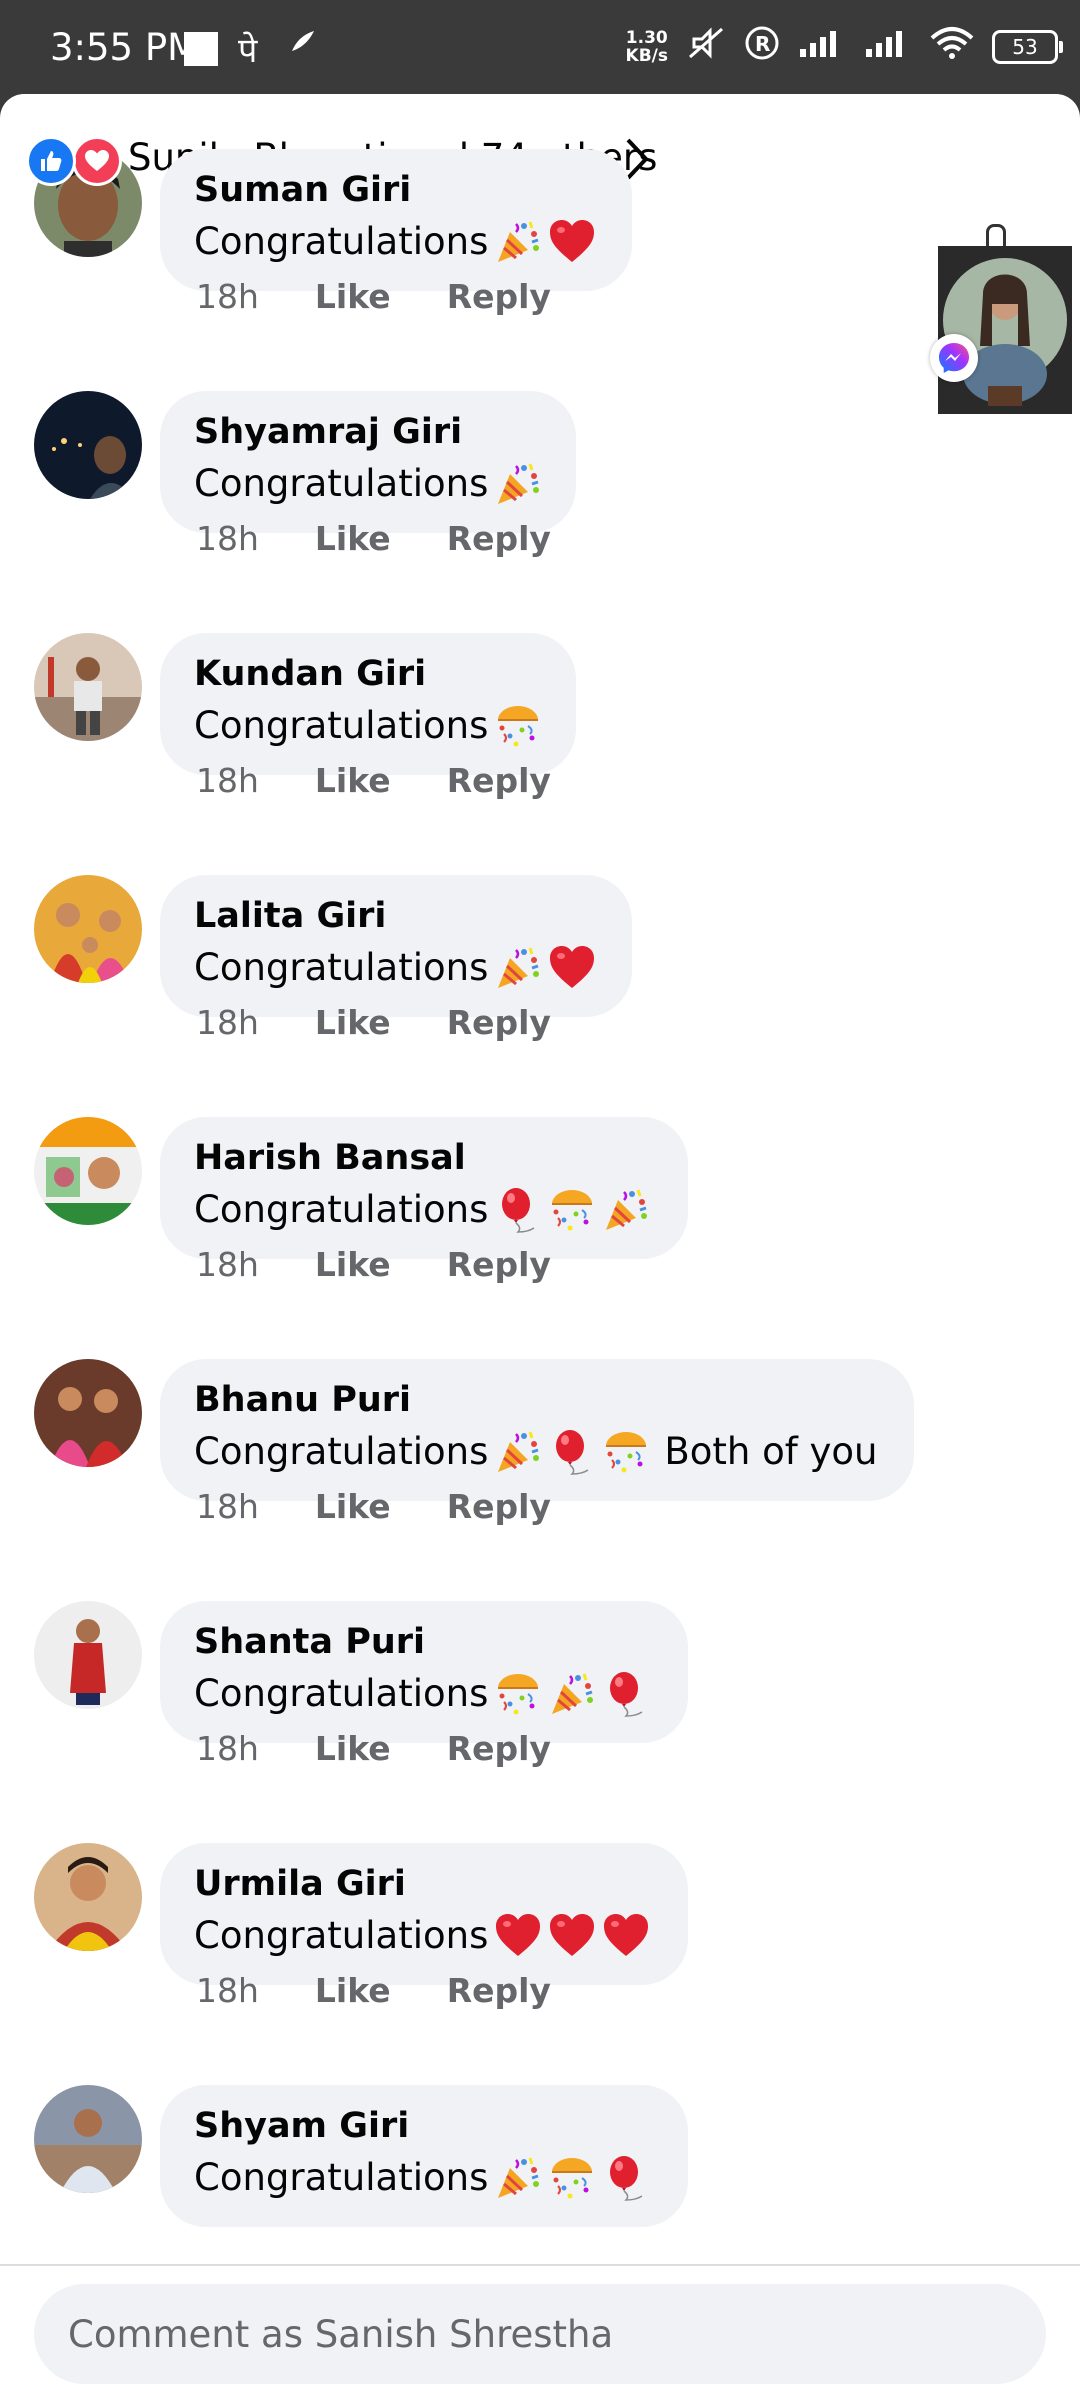 The height and width of the screenshot is (2400, 1080). I want to click on comment-bubble: Shyamraj Giri Congratulations, so click(368, 462).